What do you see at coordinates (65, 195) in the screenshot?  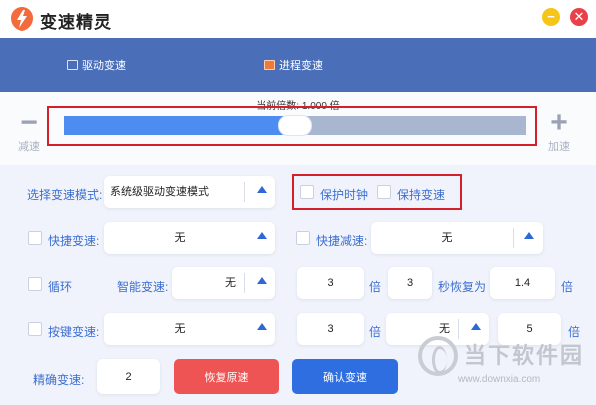 I see `mode-label: 选择变速模式:` at bounding box center [65, 195].